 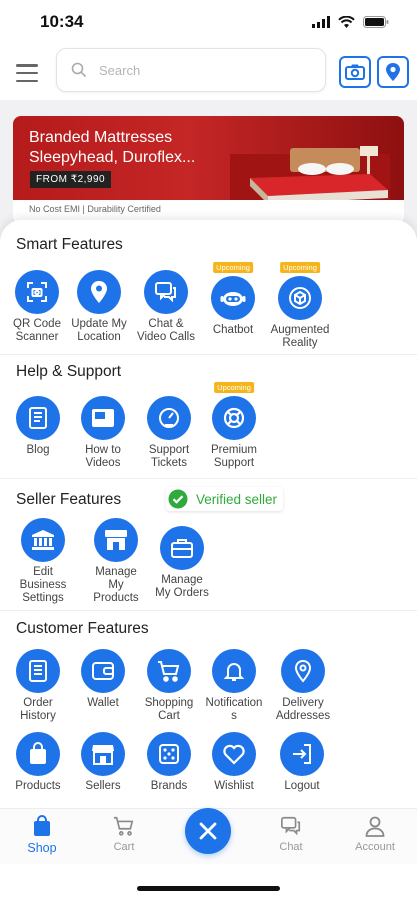 What do you see at coordinates (169, 754) in the screenshot?
I see `dice-icon` at bounding box center [169, 754].